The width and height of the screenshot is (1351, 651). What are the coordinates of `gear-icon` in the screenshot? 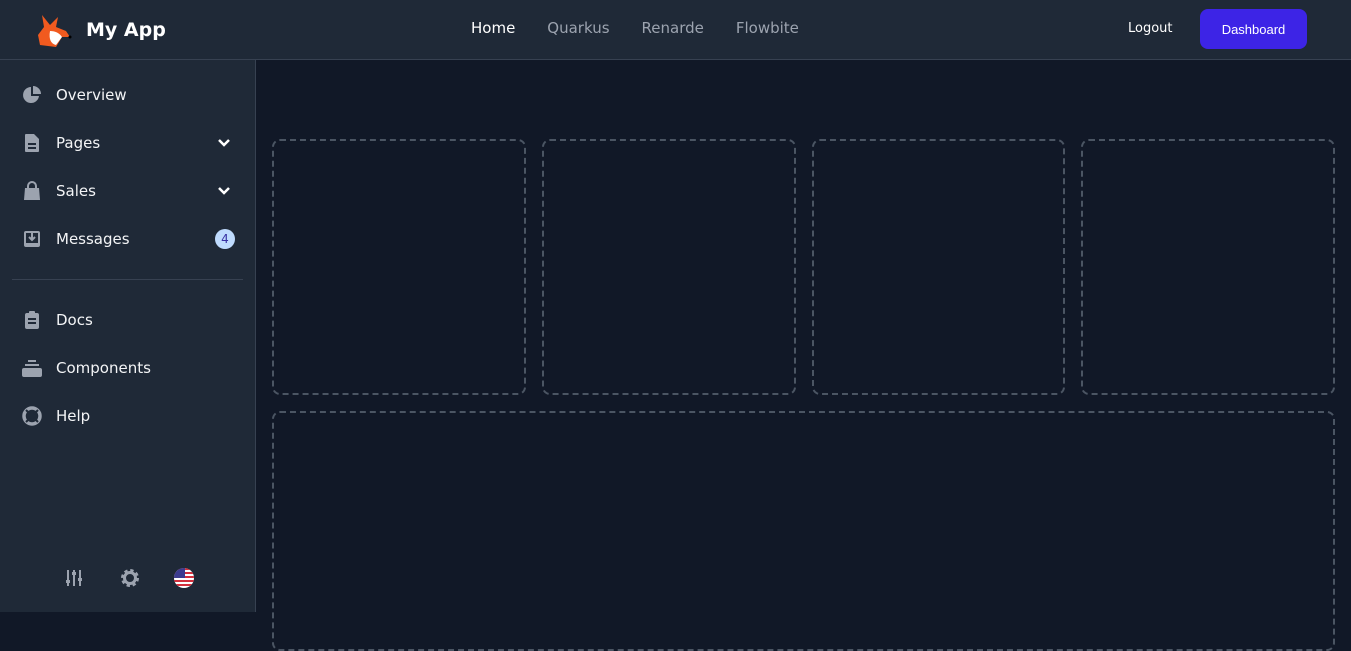 It's located at (130, 578).